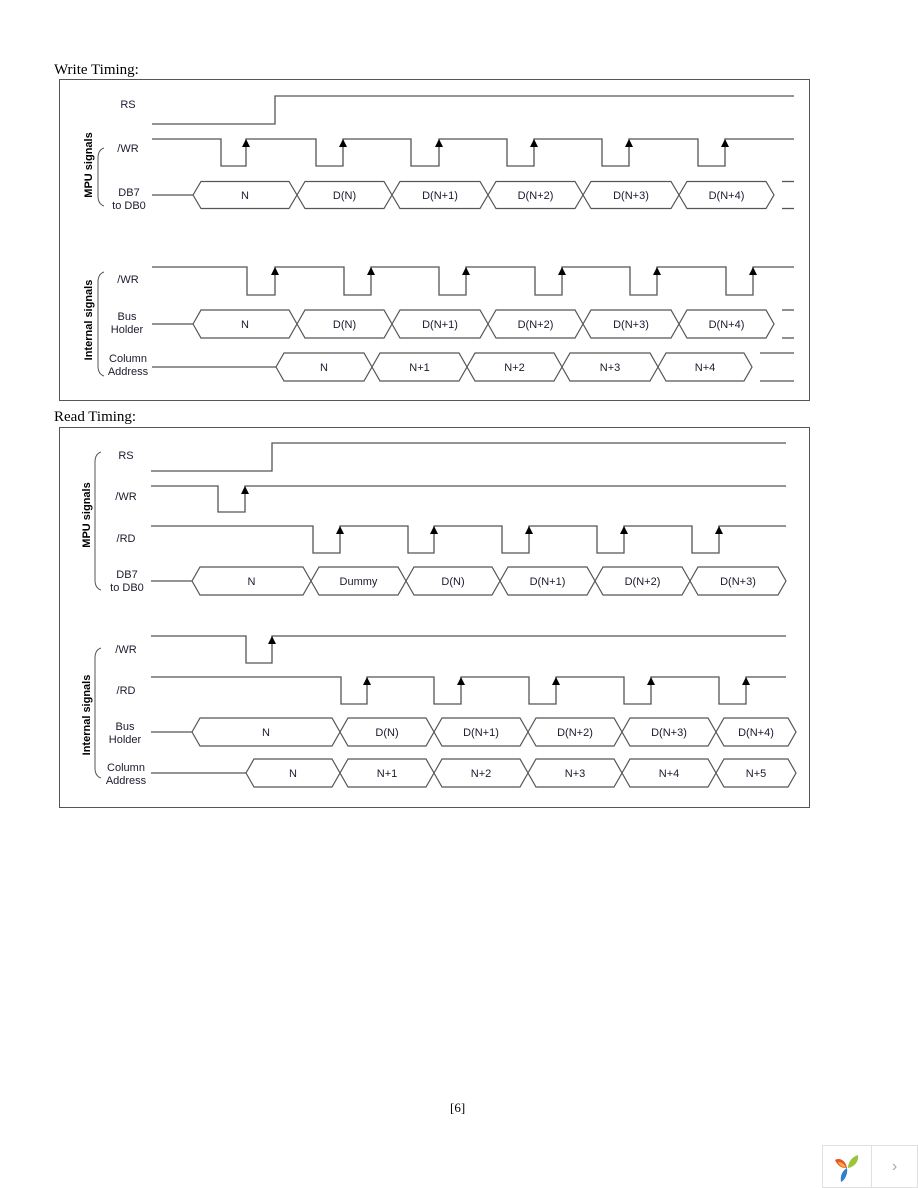  Describe the element at coordinates (756, 733) in the screenshot. I see `read-bus-bus-value: D(N+4)` at that location.